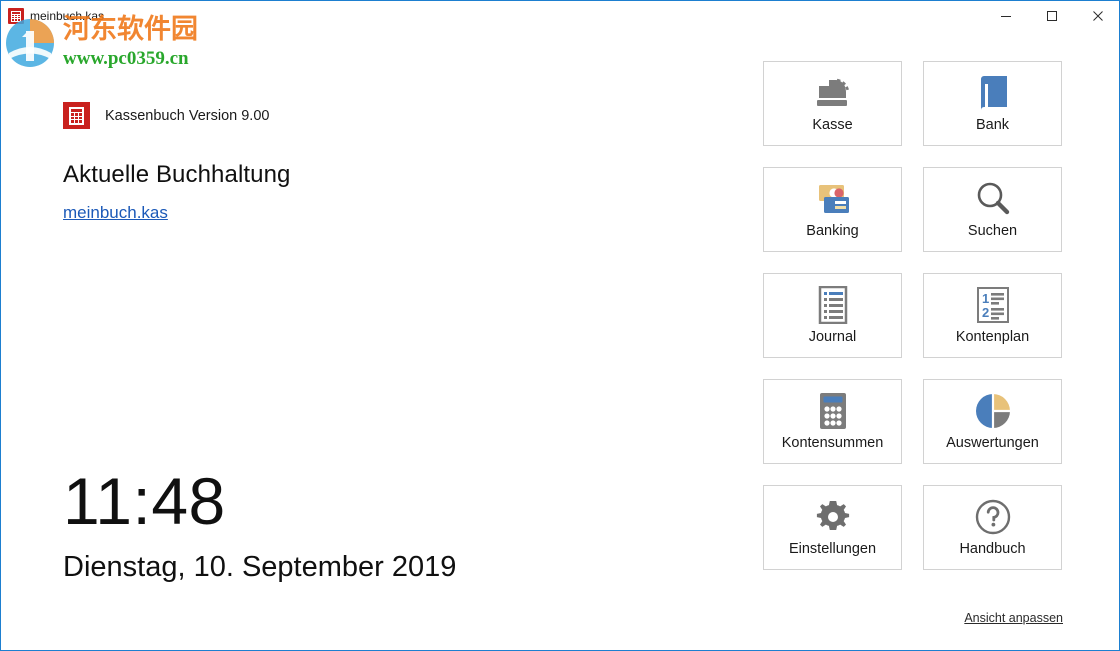  I want to click on tile-banking: Banking, so click(832, 209).